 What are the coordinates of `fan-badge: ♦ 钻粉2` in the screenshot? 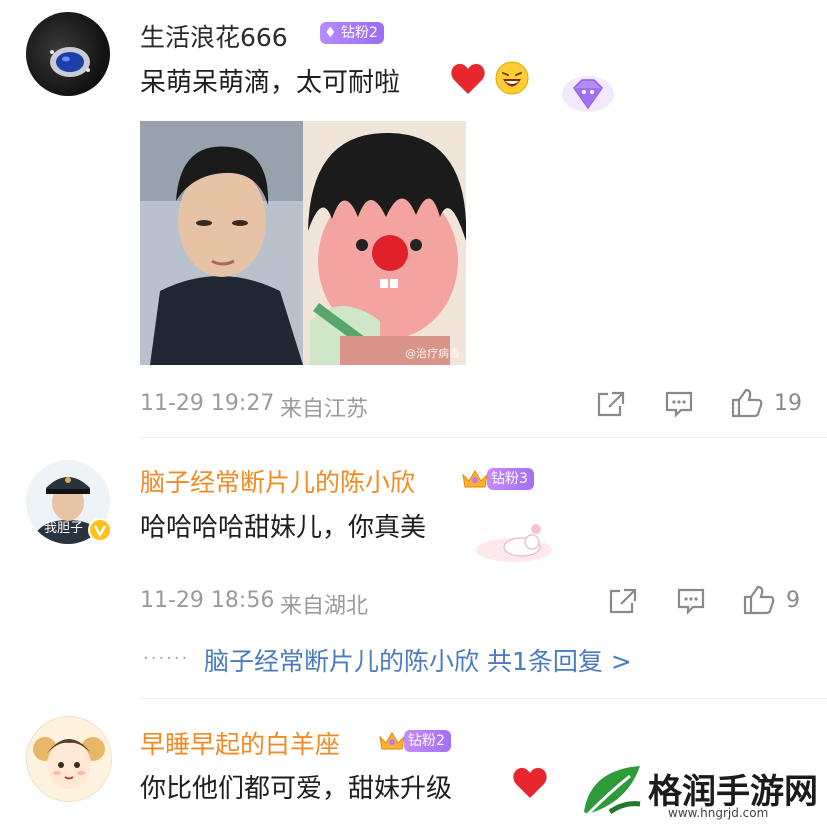 It's located at (352, 33).